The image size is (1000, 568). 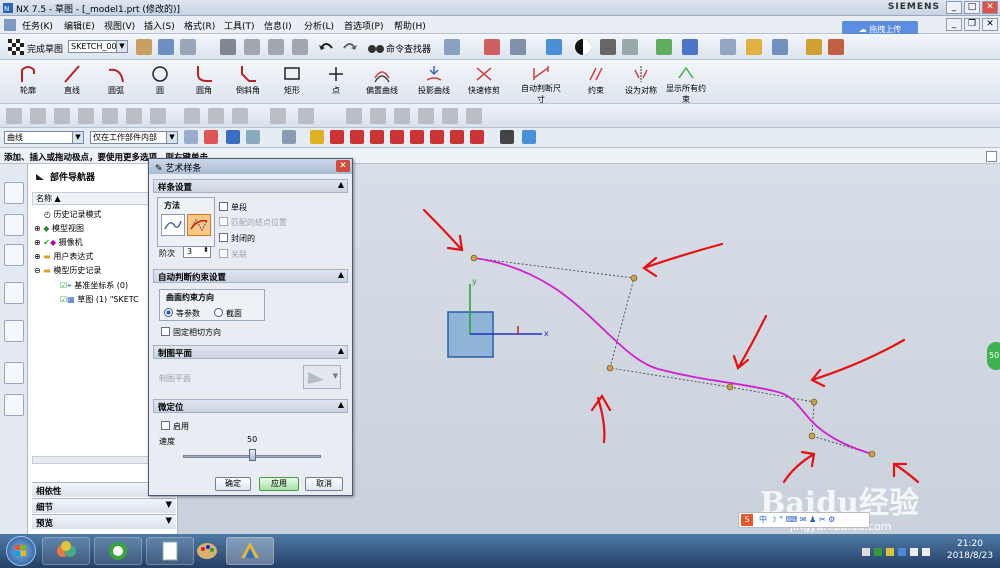 What do you see at coordinates (159, 25) in the screenshot?
I see `menu-insert: 插入(S)` at bounding box center [159, 25].